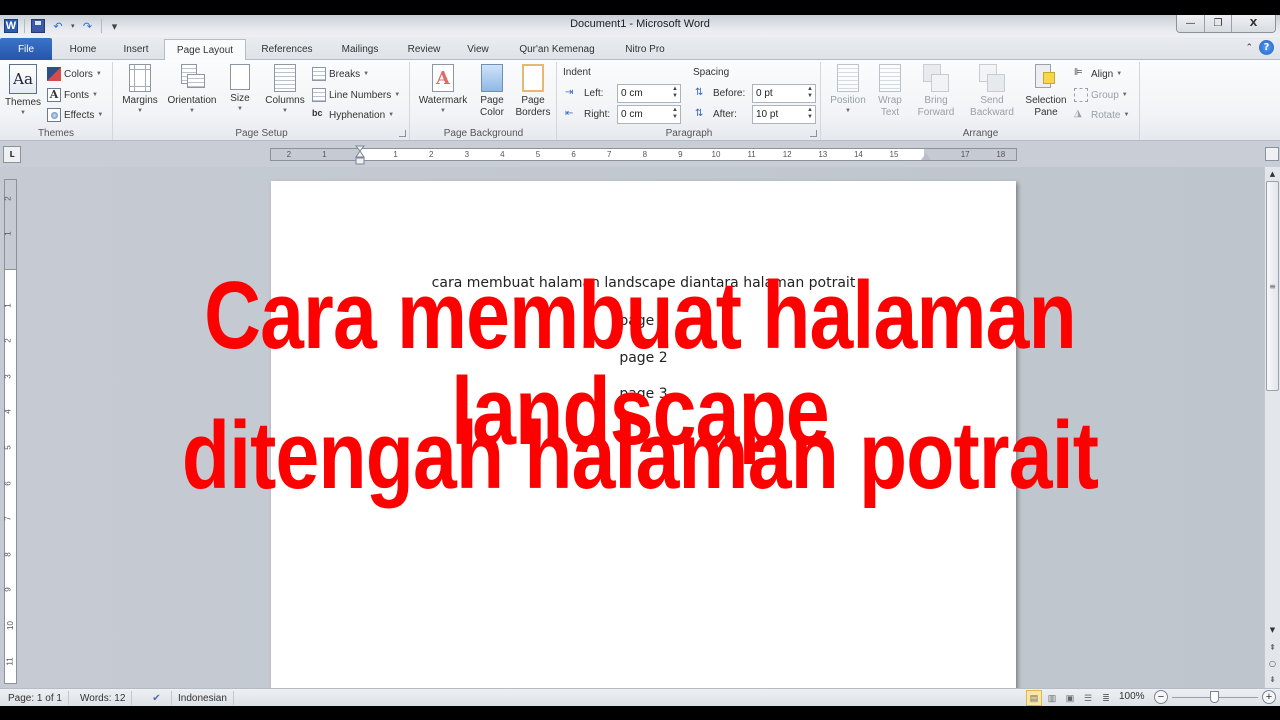 The width and height of the screenshot is (1280, 720). Describe the element at coordinates (689, 133) in the screenshot. I see `group-label-paragraph: Paragraph` at that location.